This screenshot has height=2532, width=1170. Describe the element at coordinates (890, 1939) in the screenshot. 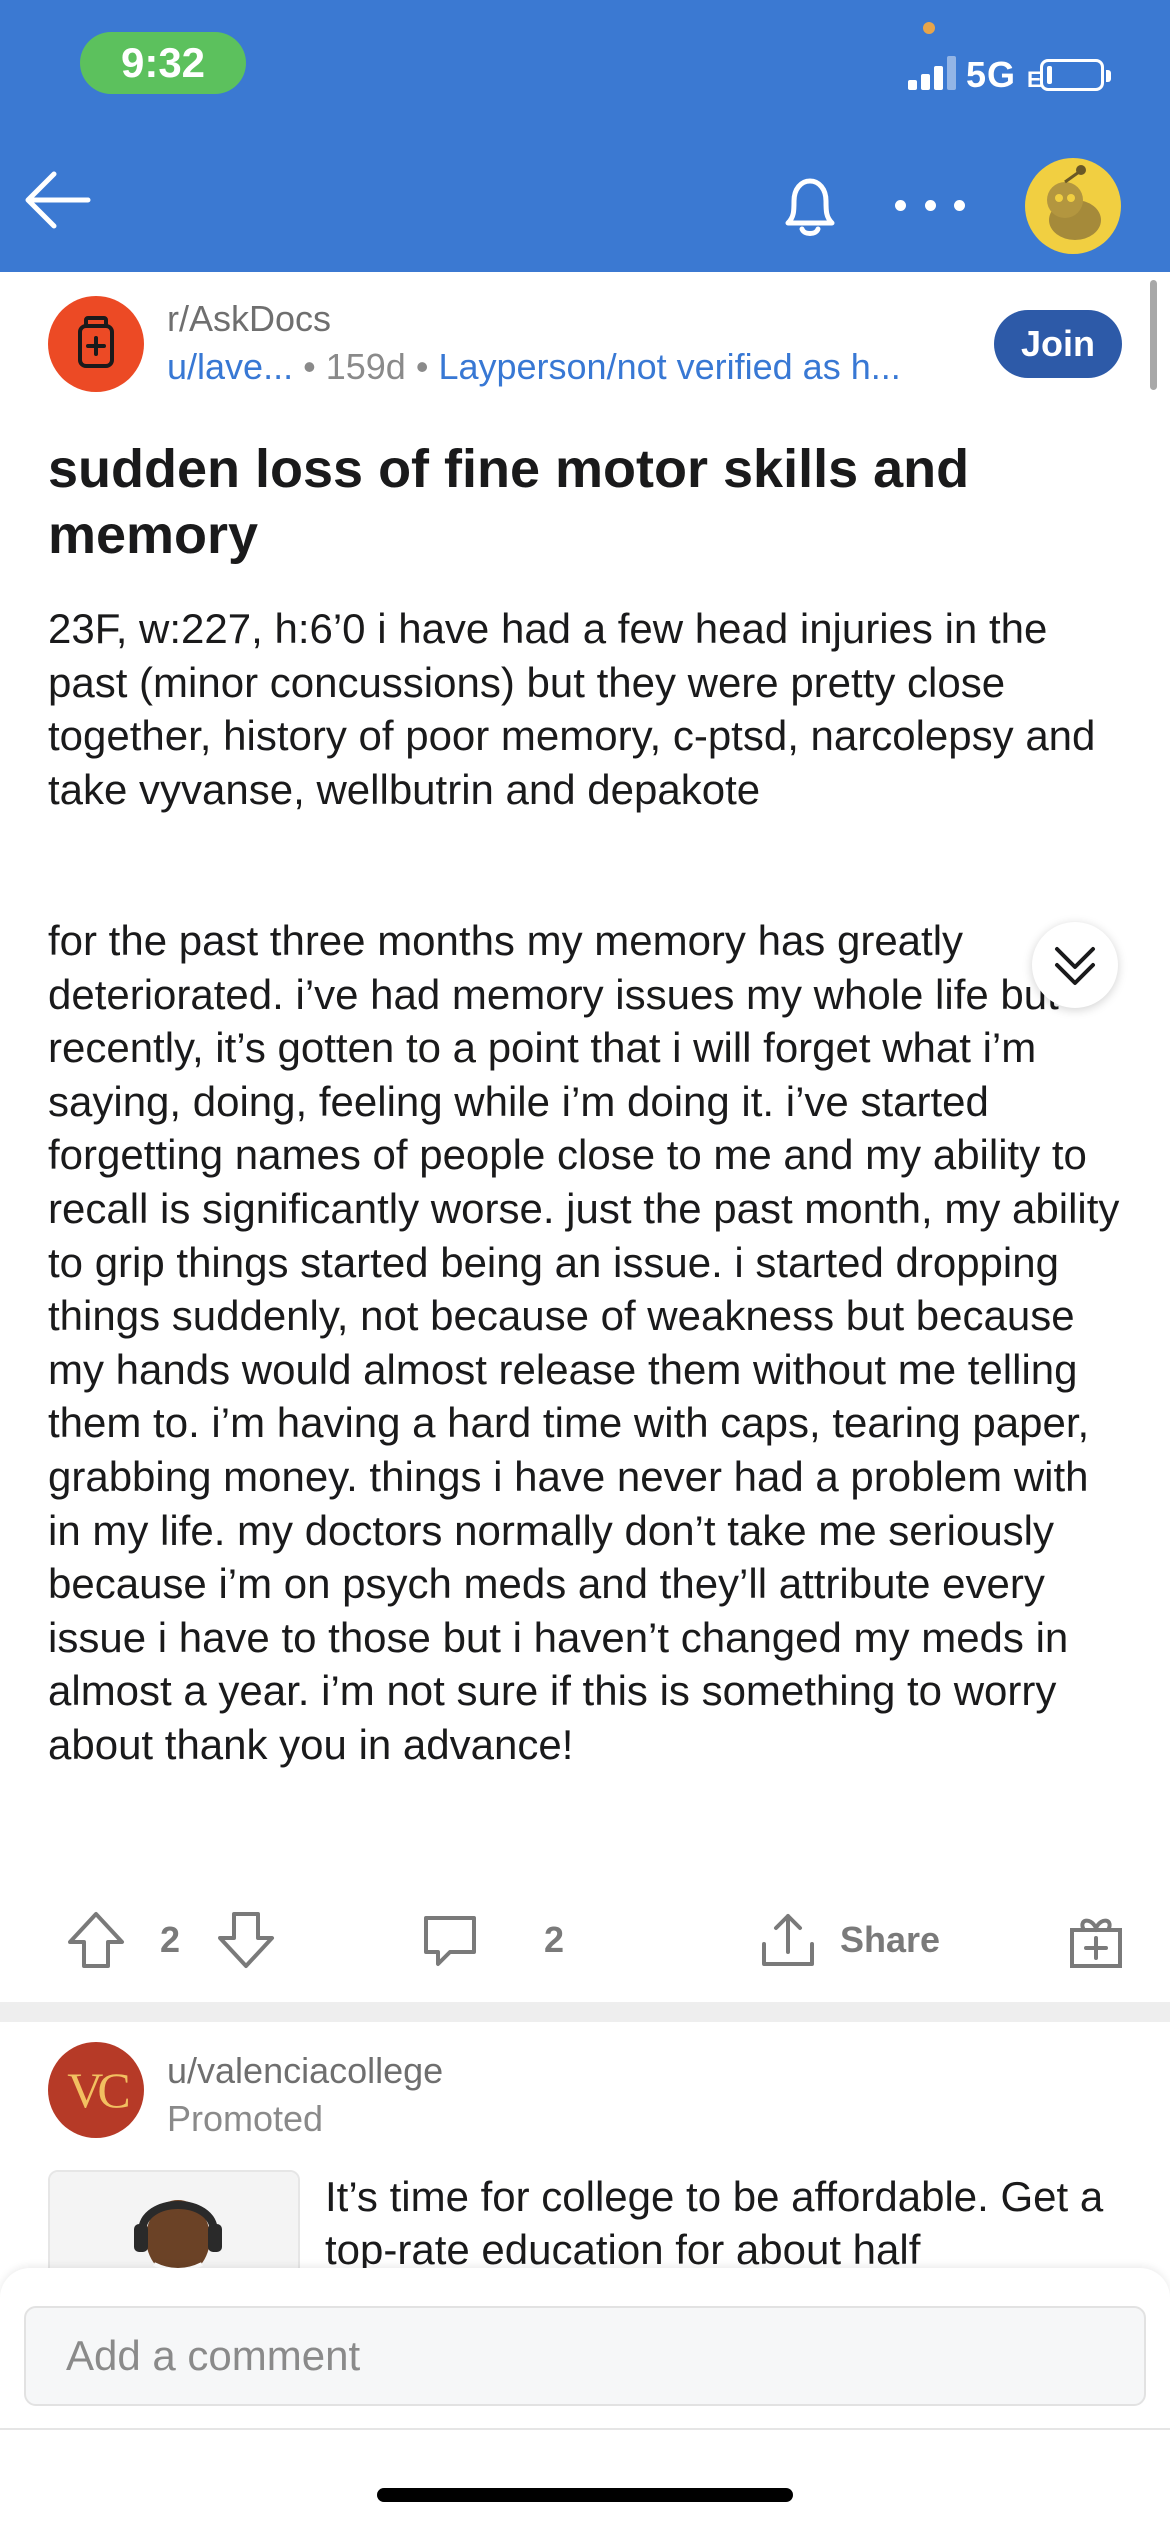

I see `share-label: Share` at that location.